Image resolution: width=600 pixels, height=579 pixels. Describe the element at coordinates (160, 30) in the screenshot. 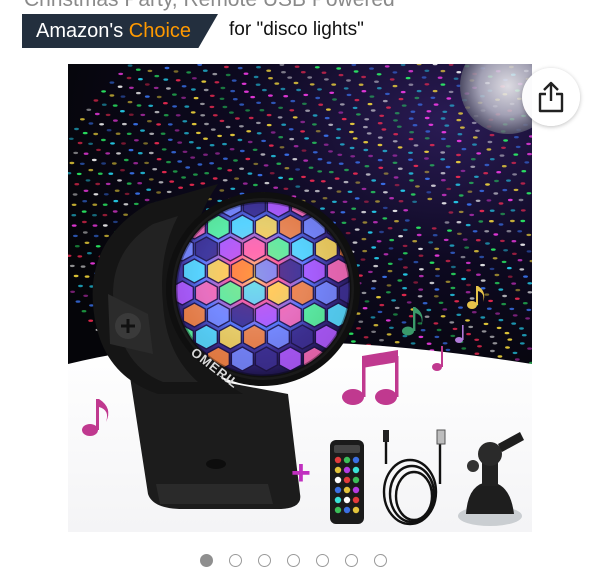

I see `badge-choice: Choice` at that location.